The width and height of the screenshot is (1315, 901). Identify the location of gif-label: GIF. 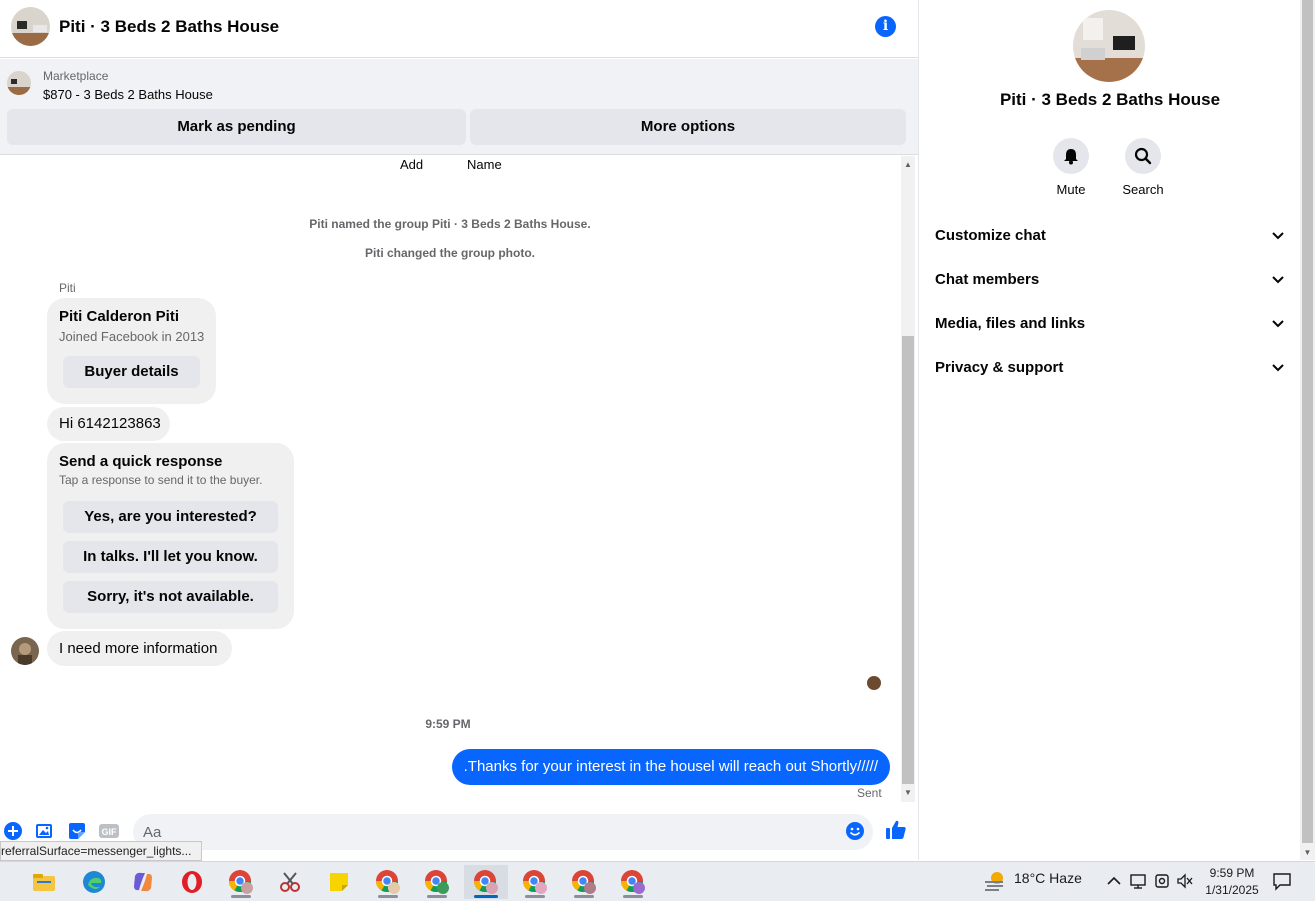
(110, 832).